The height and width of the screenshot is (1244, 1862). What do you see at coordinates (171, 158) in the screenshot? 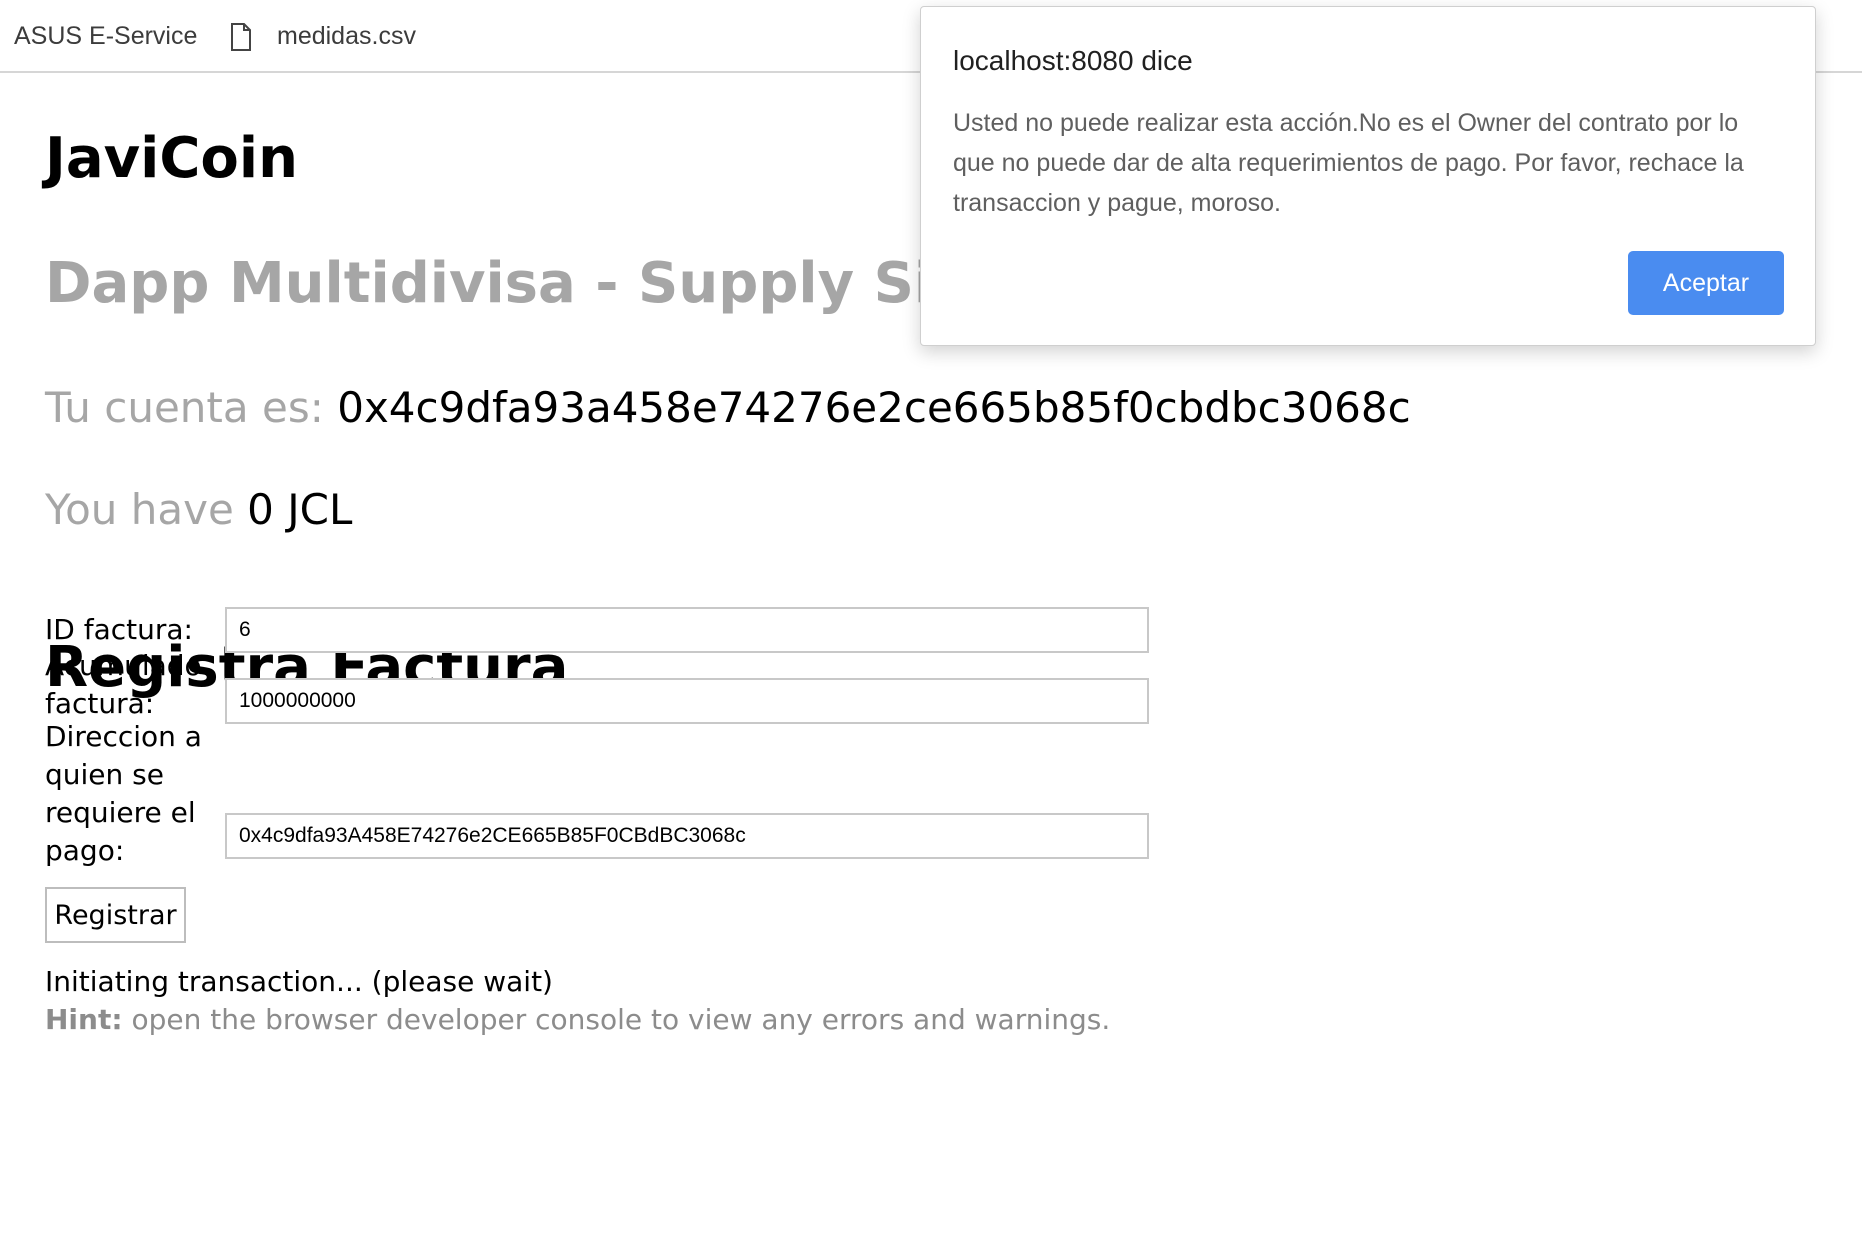
I see `page-title: JaviCoin` at bounding box center [171, 158].